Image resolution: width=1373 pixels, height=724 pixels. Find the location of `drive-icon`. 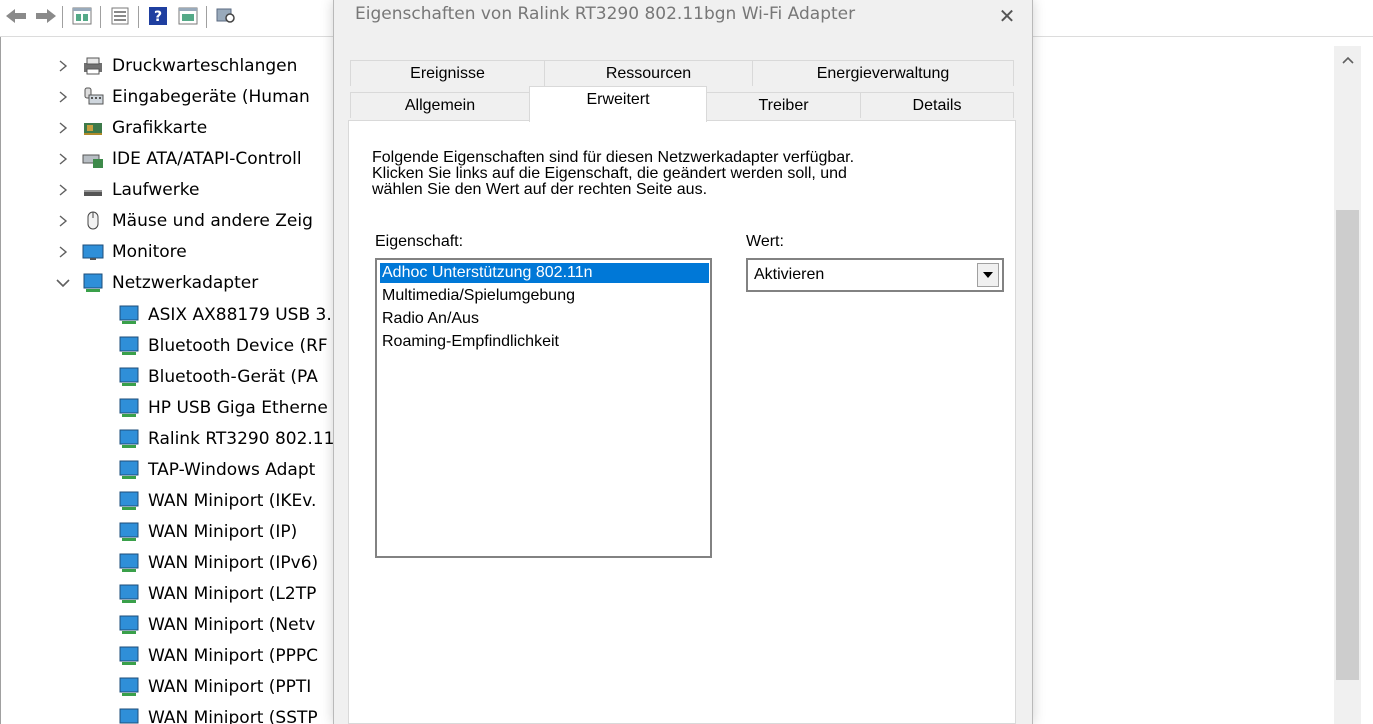

drive-icon is located at coordinates (93, 193).